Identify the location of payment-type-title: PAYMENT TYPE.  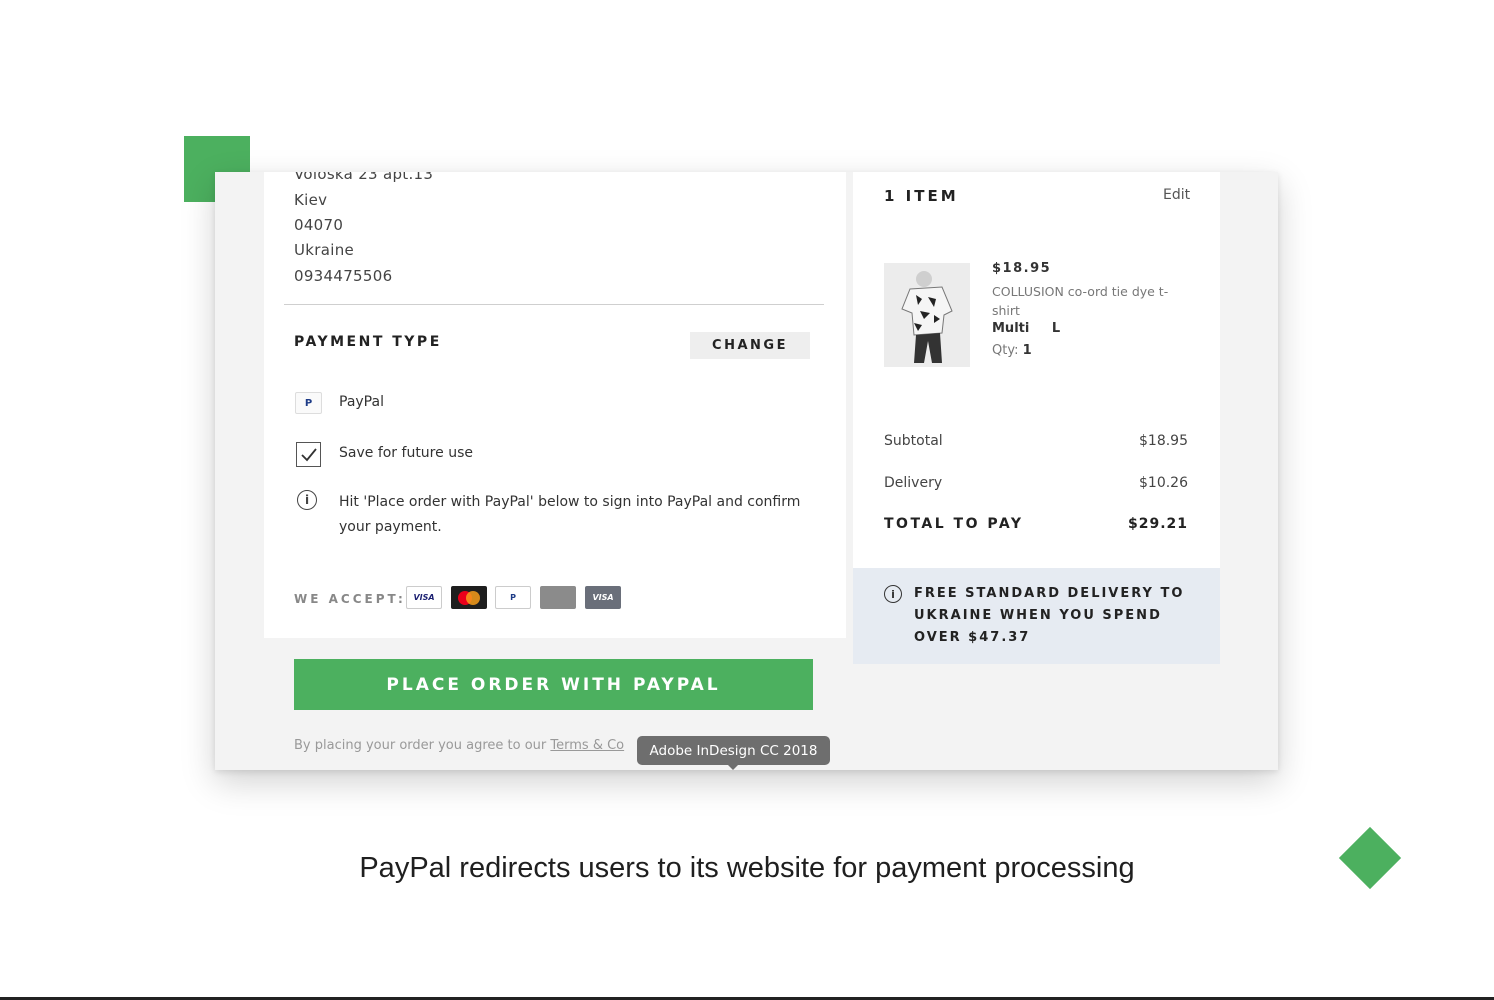
(368, 342).